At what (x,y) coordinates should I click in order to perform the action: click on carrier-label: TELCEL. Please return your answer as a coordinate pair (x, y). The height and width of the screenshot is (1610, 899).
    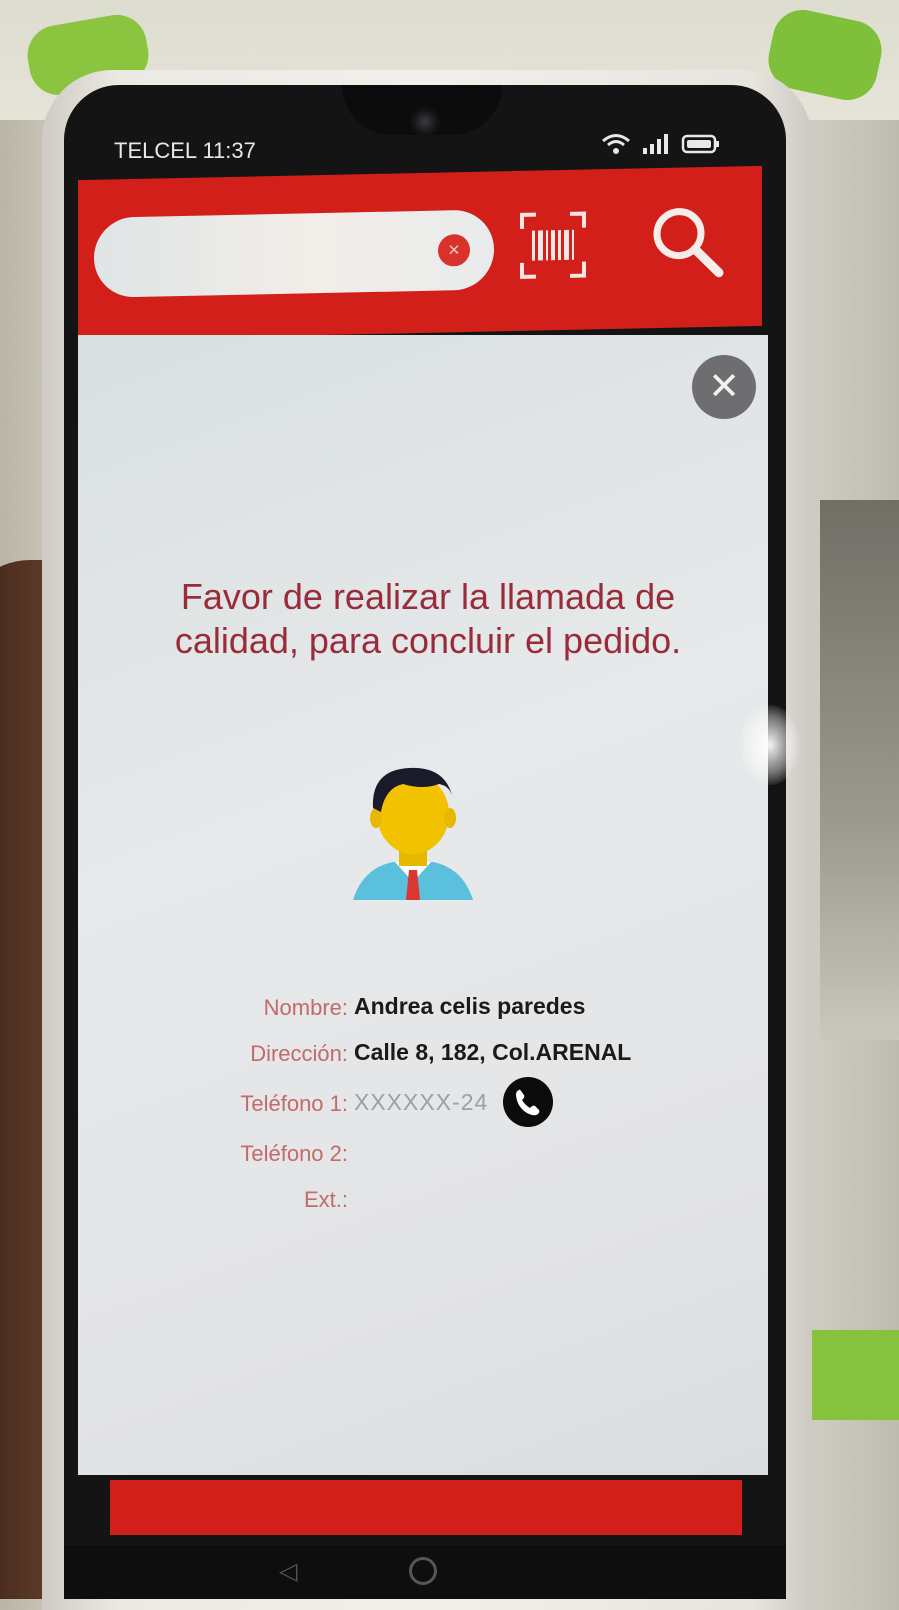
    Looking at the image, I should click on (155, 150).